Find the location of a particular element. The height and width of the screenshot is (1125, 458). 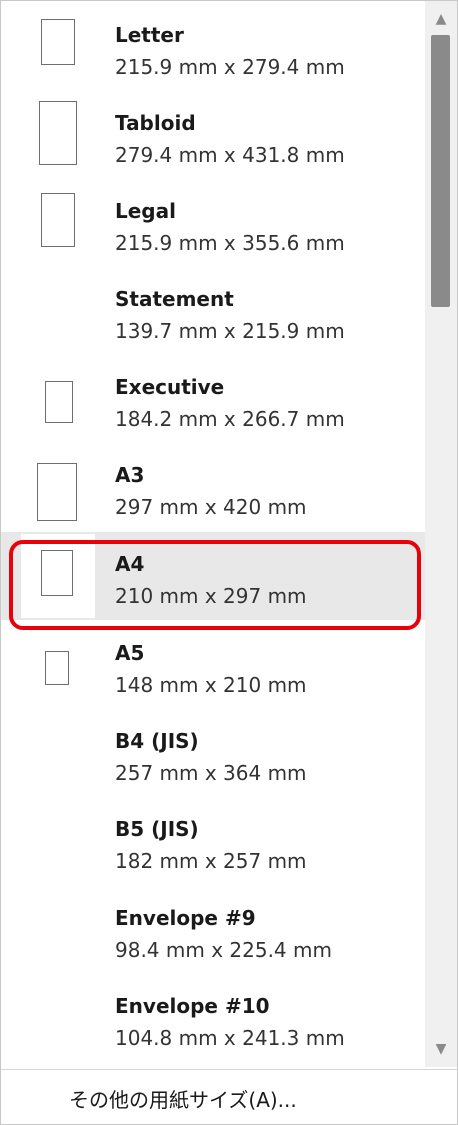

paper-size-dims: 148 mm x 210 mm is located at coordinates (211, 685).